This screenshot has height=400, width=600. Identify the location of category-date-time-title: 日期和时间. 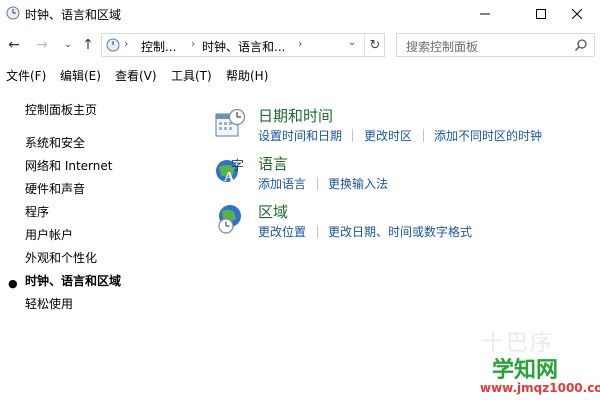
(295, 115).